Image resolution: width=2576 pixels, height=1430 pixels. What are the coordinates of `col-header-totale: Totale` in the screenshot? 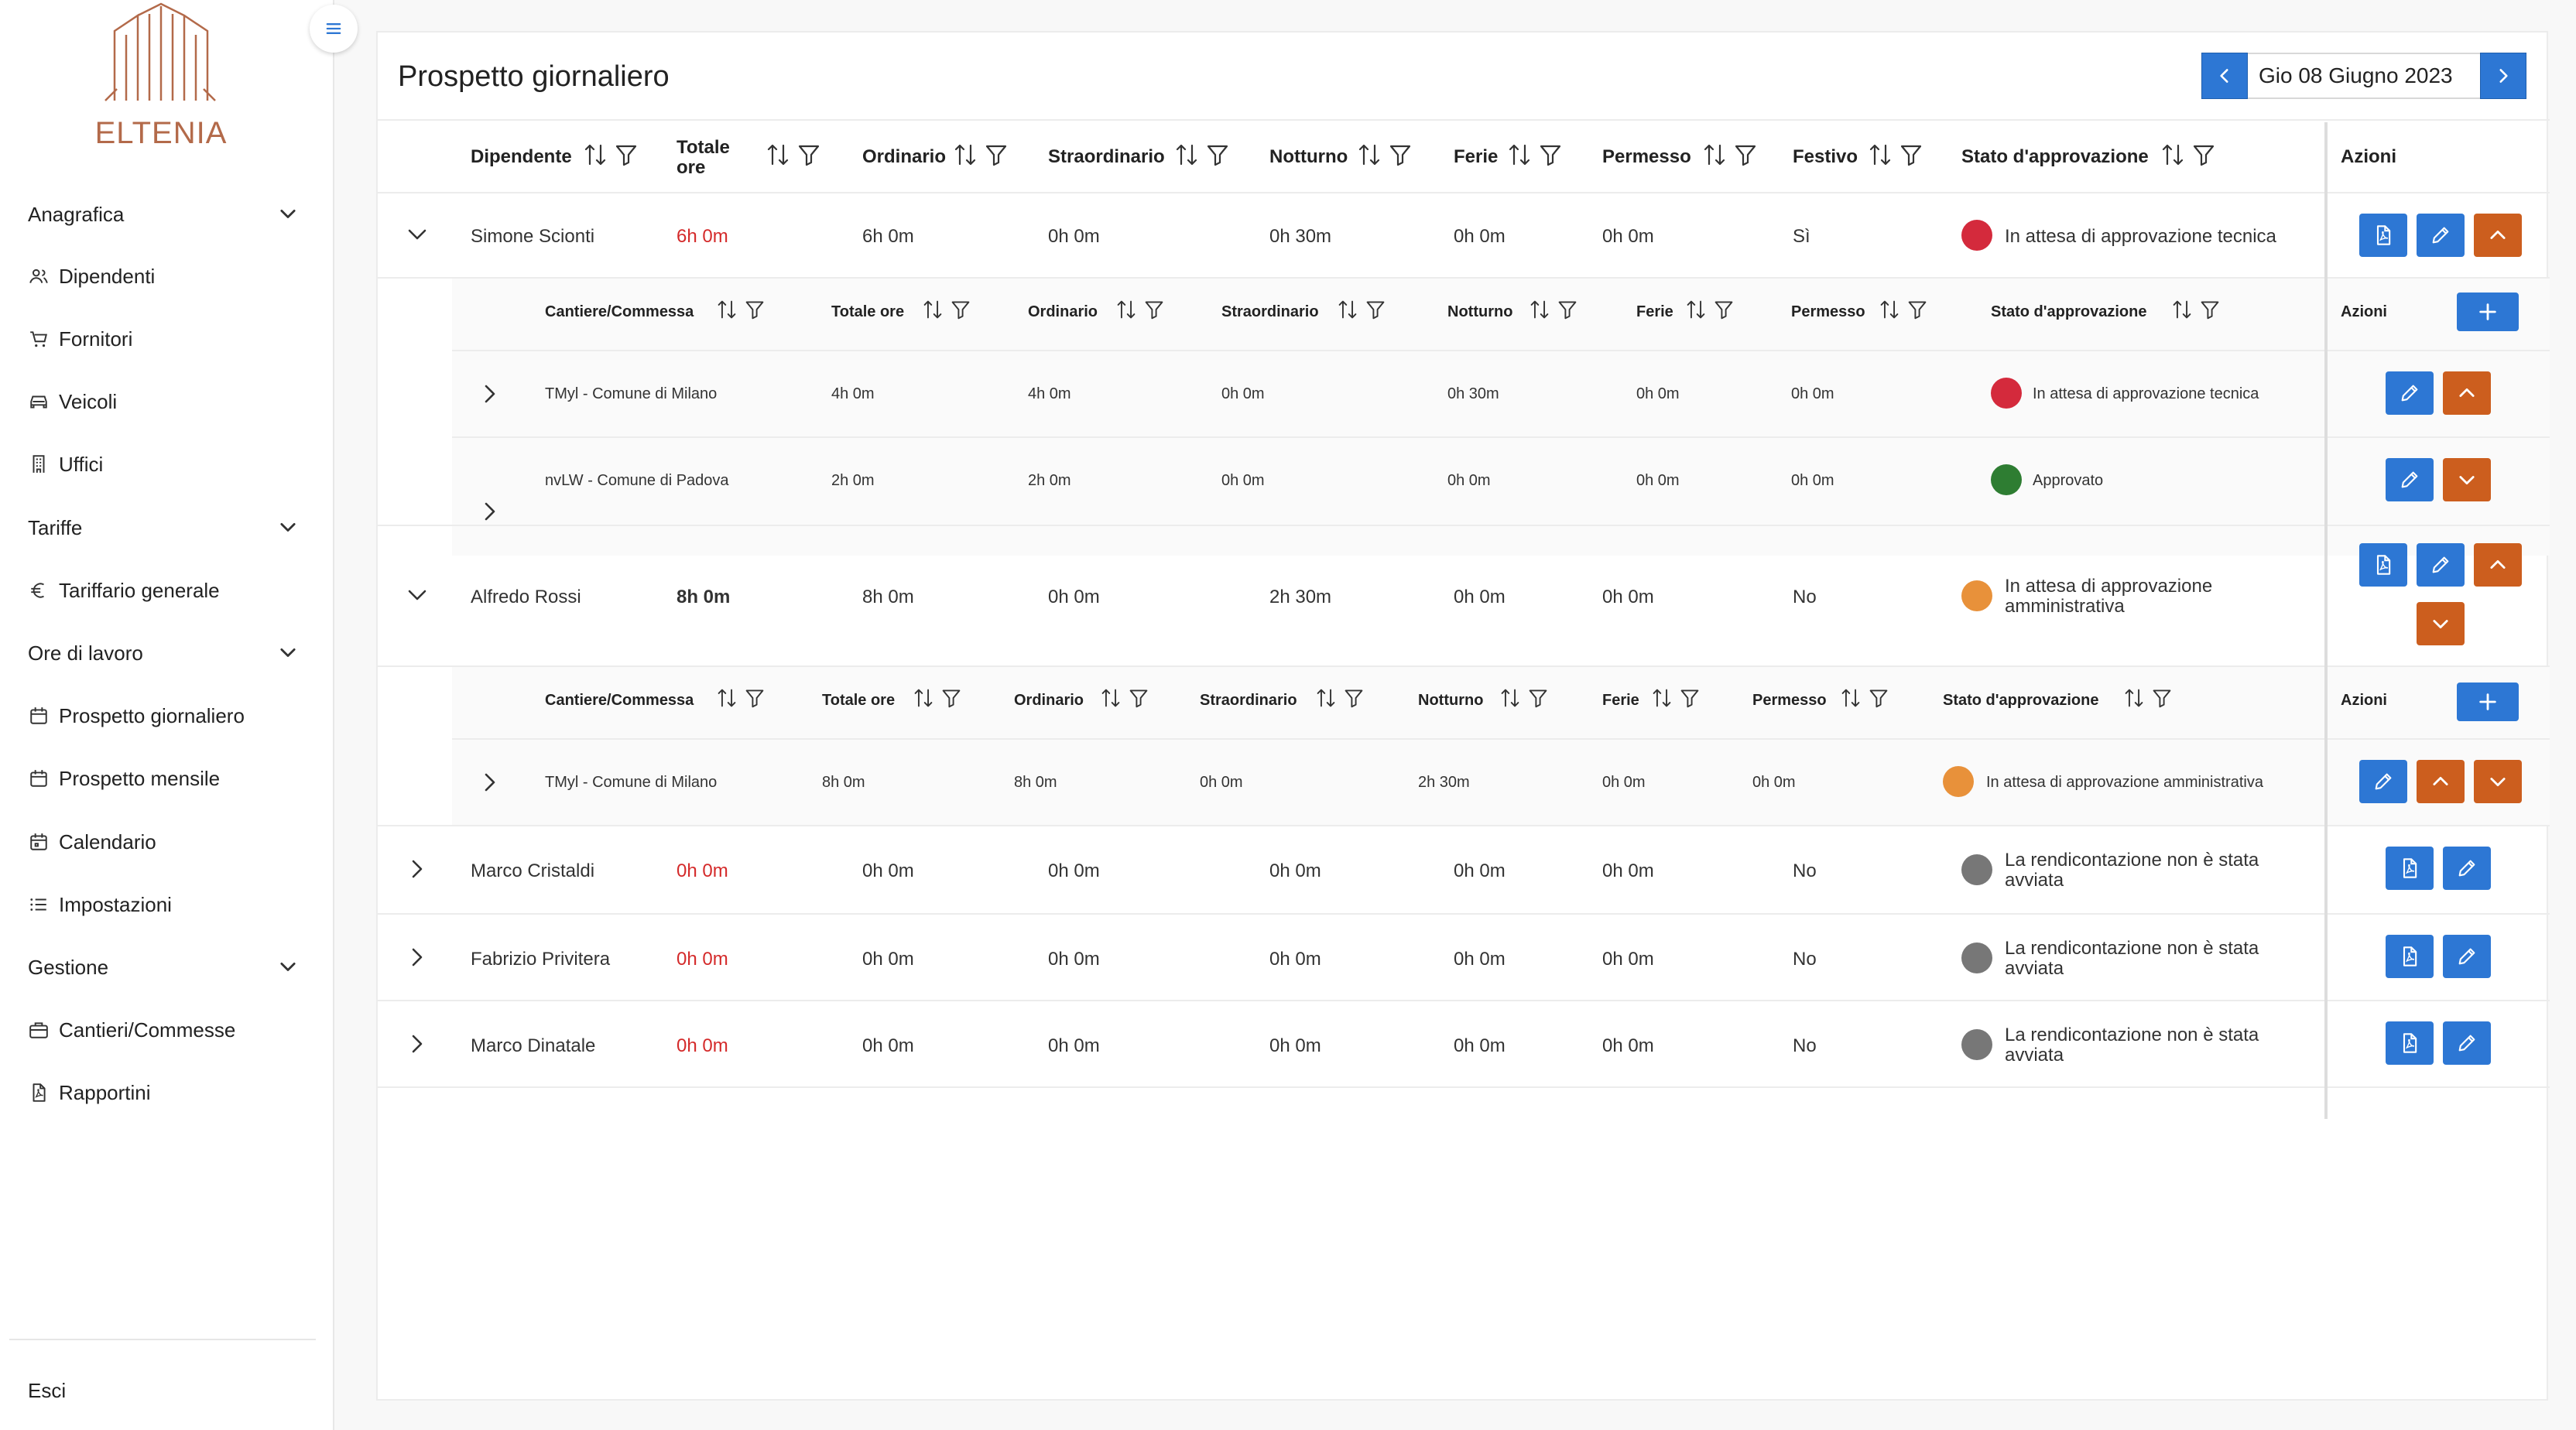 It's located at (703, 148).